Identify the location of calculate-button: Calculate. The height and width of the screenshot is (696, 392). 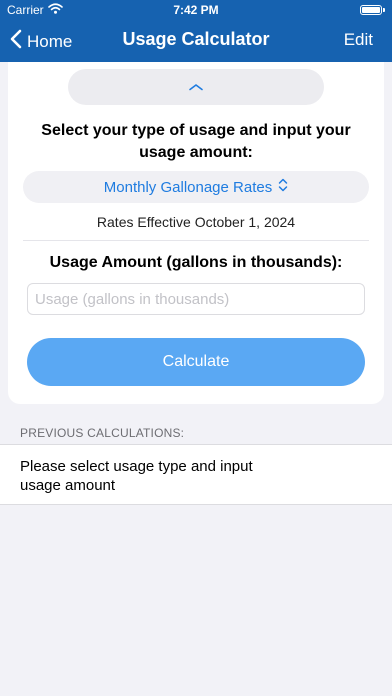
(196, 362).